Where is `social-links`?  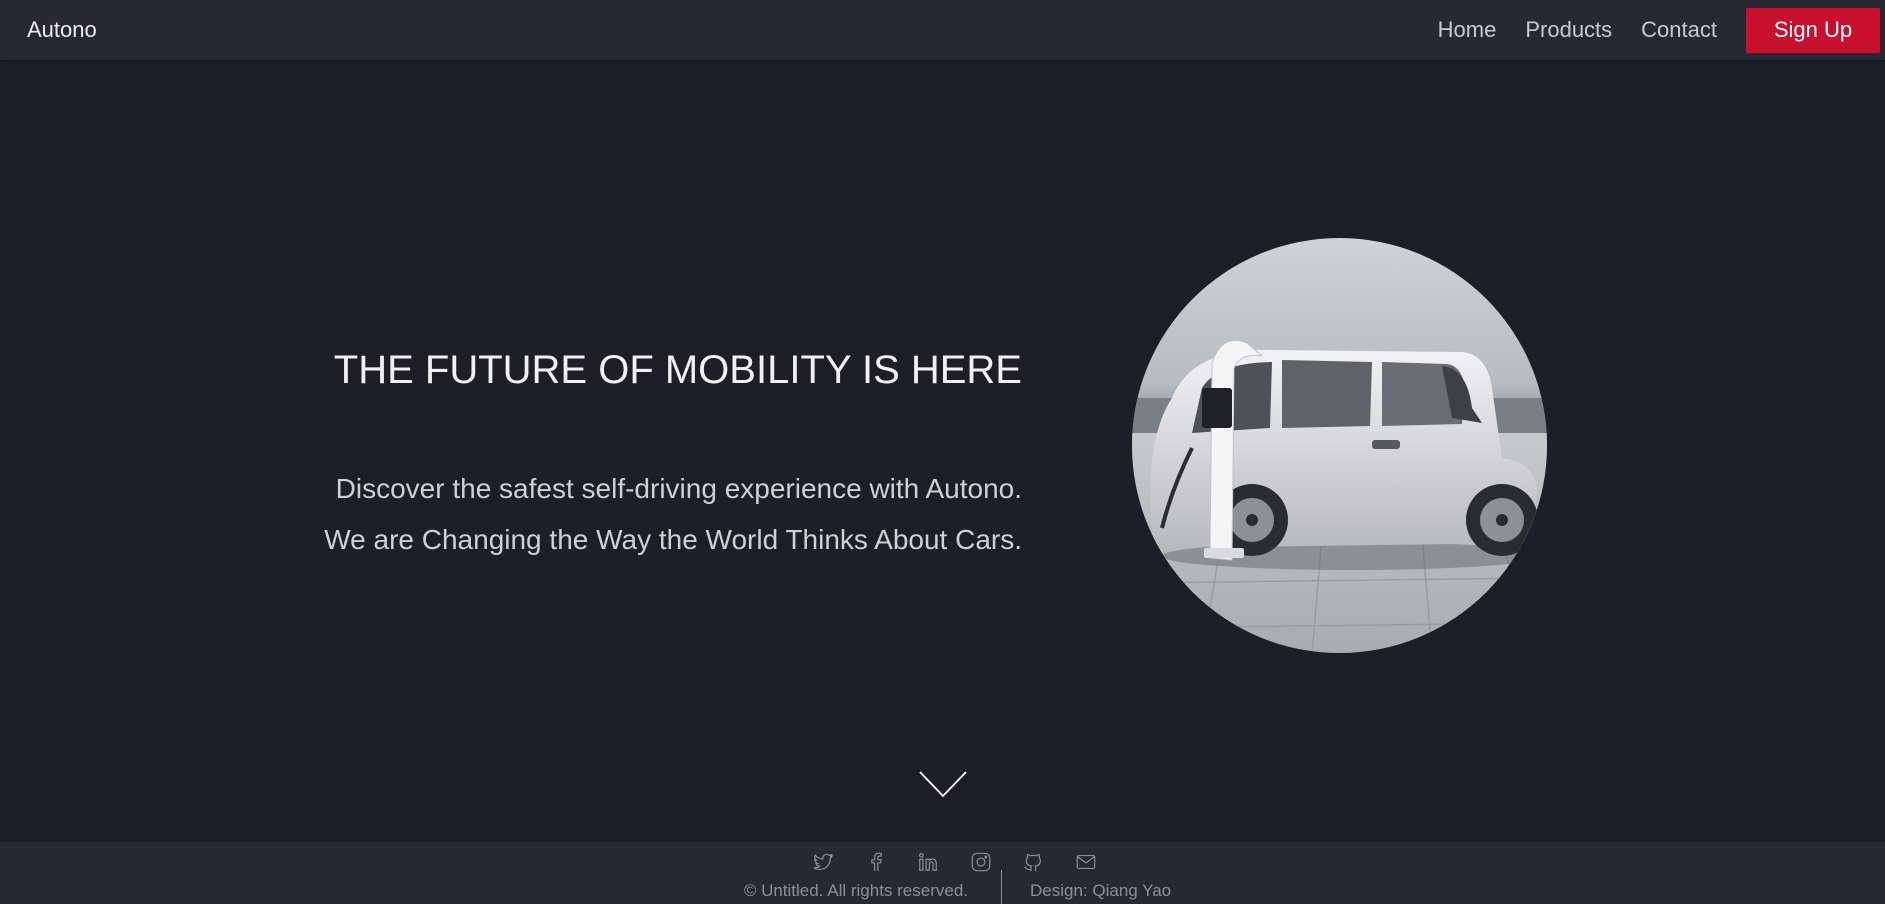 social-links is located at coordinates (969, 862).